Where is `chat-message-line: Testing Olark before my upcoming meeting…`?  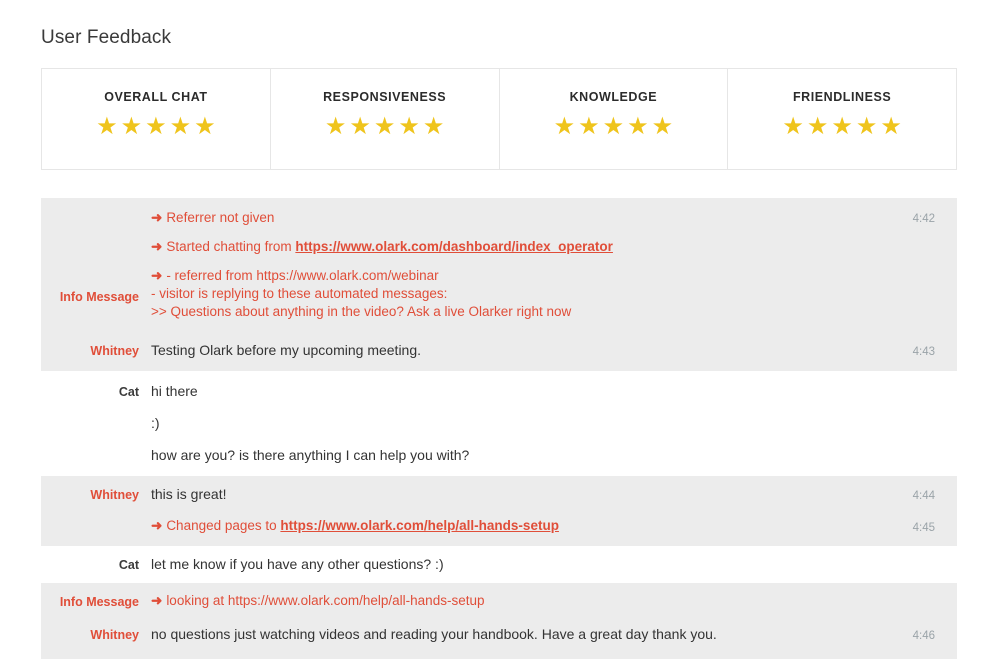
chat-message-line: Testing Olark before my upcoming meeting… is located at coordinates (286, 350).